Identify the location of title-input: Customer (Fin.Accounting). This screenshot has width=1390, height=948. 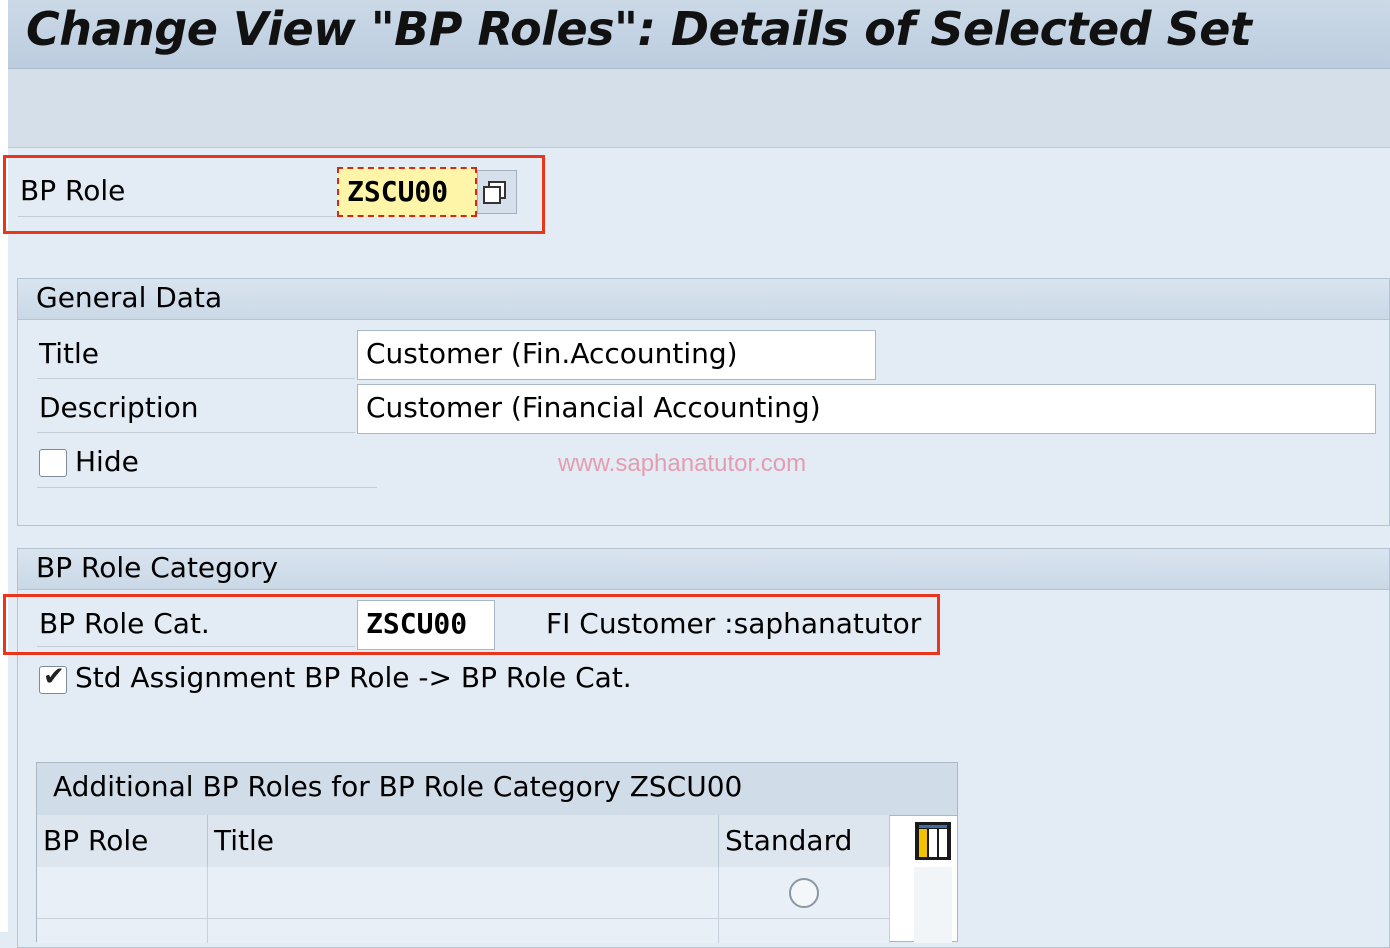
(616, 355).